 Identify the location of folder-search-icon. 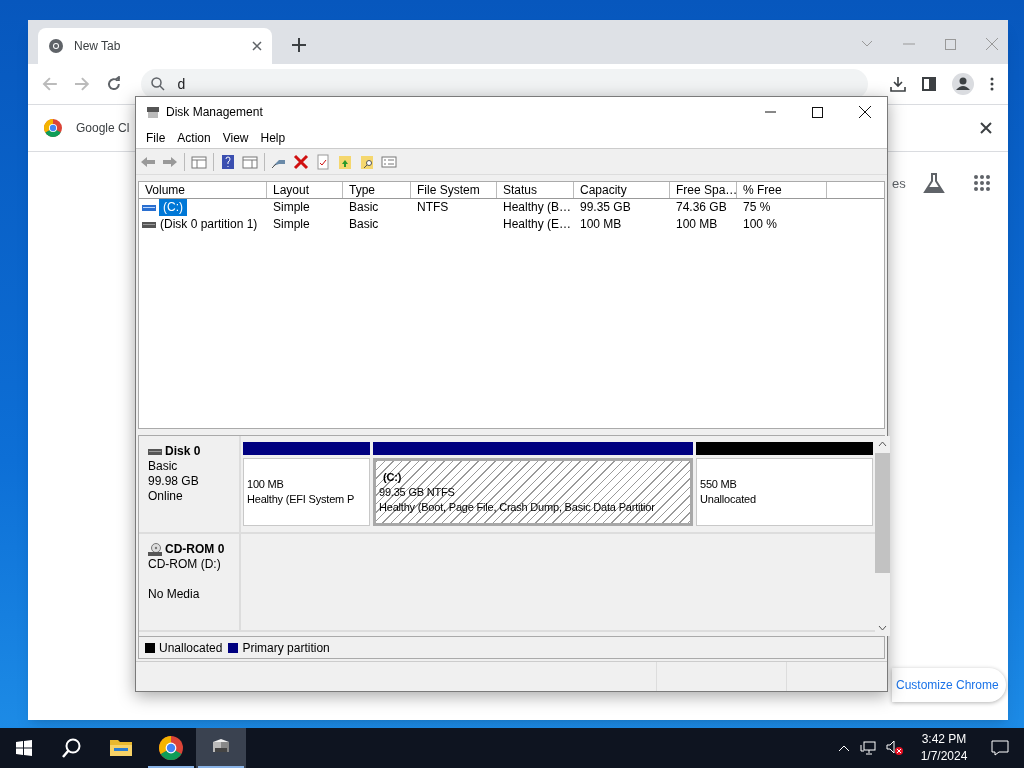
(367, 161).